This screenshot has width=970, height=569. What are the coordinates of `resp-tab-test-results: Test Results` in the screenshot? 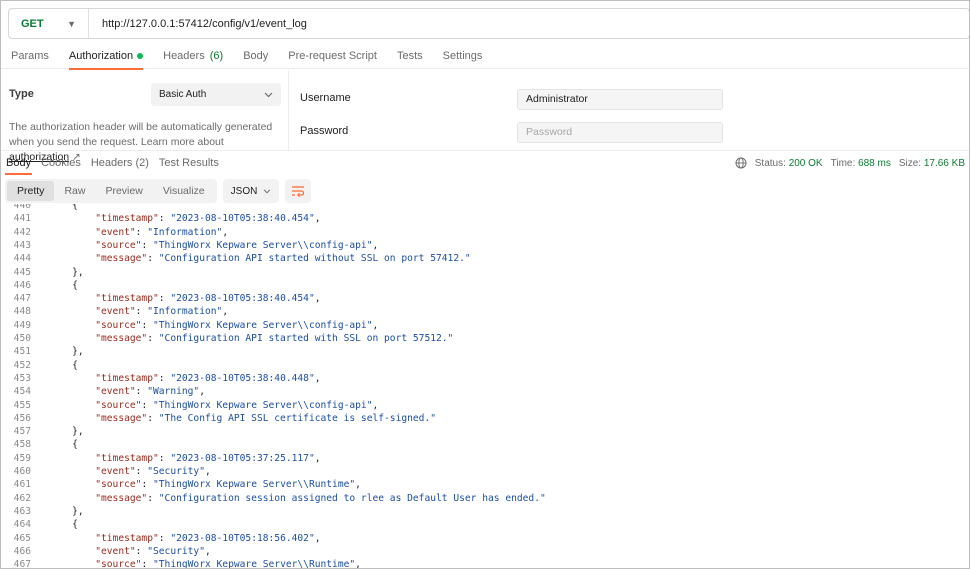 It's located at (189, 163).